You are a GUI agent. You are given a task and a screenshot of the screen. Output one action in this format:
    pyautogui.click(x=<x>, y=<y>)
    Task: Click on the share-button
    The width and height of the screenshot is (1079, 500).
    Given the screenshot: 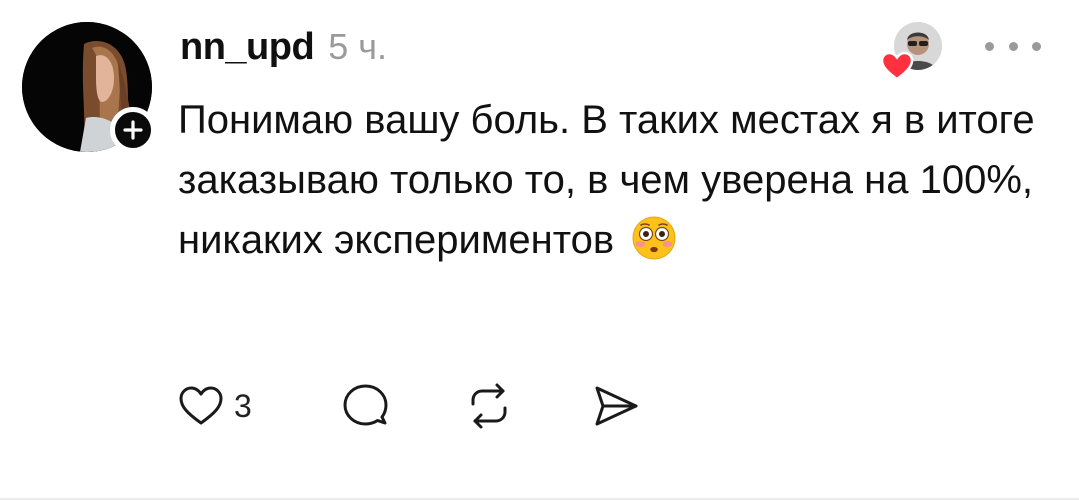 What is the action you would take?
    pyautogui.click(x=616, y=406)
    